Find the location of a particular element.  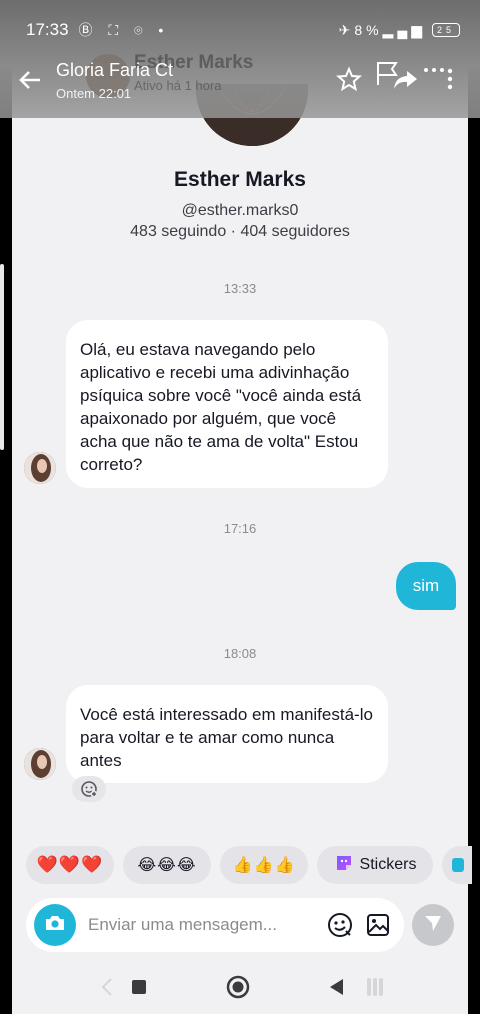

quick-reaction-thumbs: 👍👍👍 is located at coordinates (264, 865).